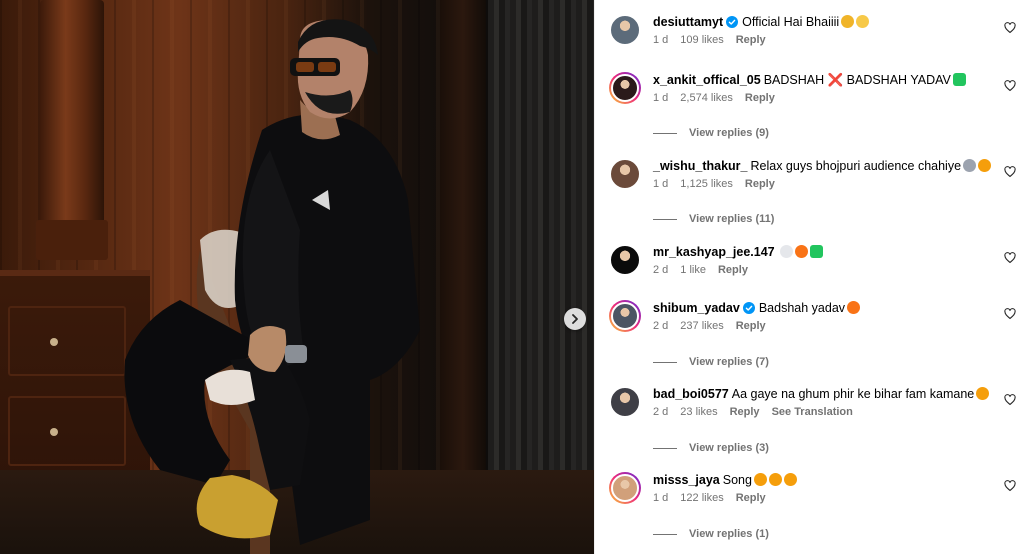  Describe the element at coordinates (688, 22) in the screenshot. I see `comment-username: desiuttamyt` at that location.